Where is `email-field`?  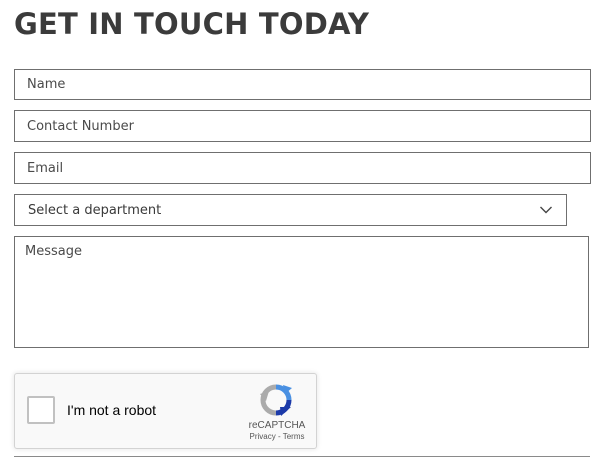 email-field is located at coordinates (302, 168).